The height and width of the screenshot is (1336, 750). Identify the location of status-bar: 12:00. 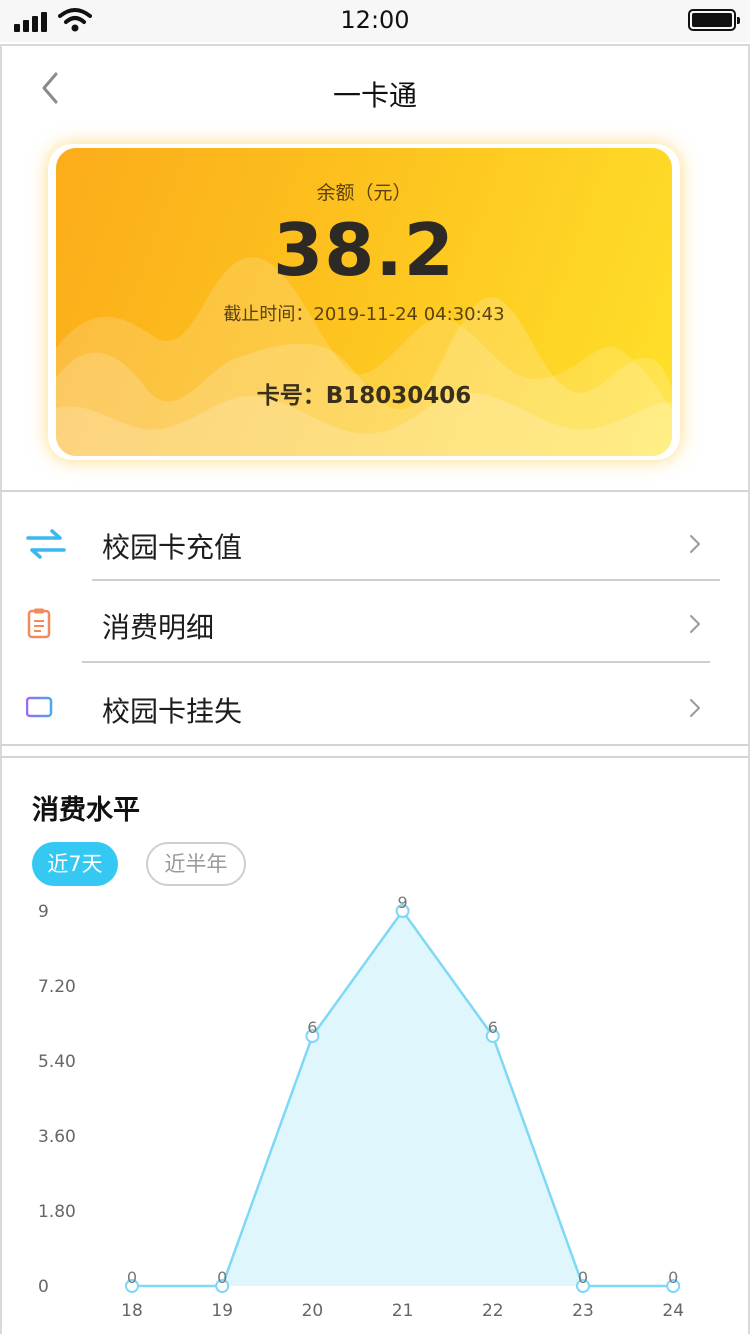
(375, 21).